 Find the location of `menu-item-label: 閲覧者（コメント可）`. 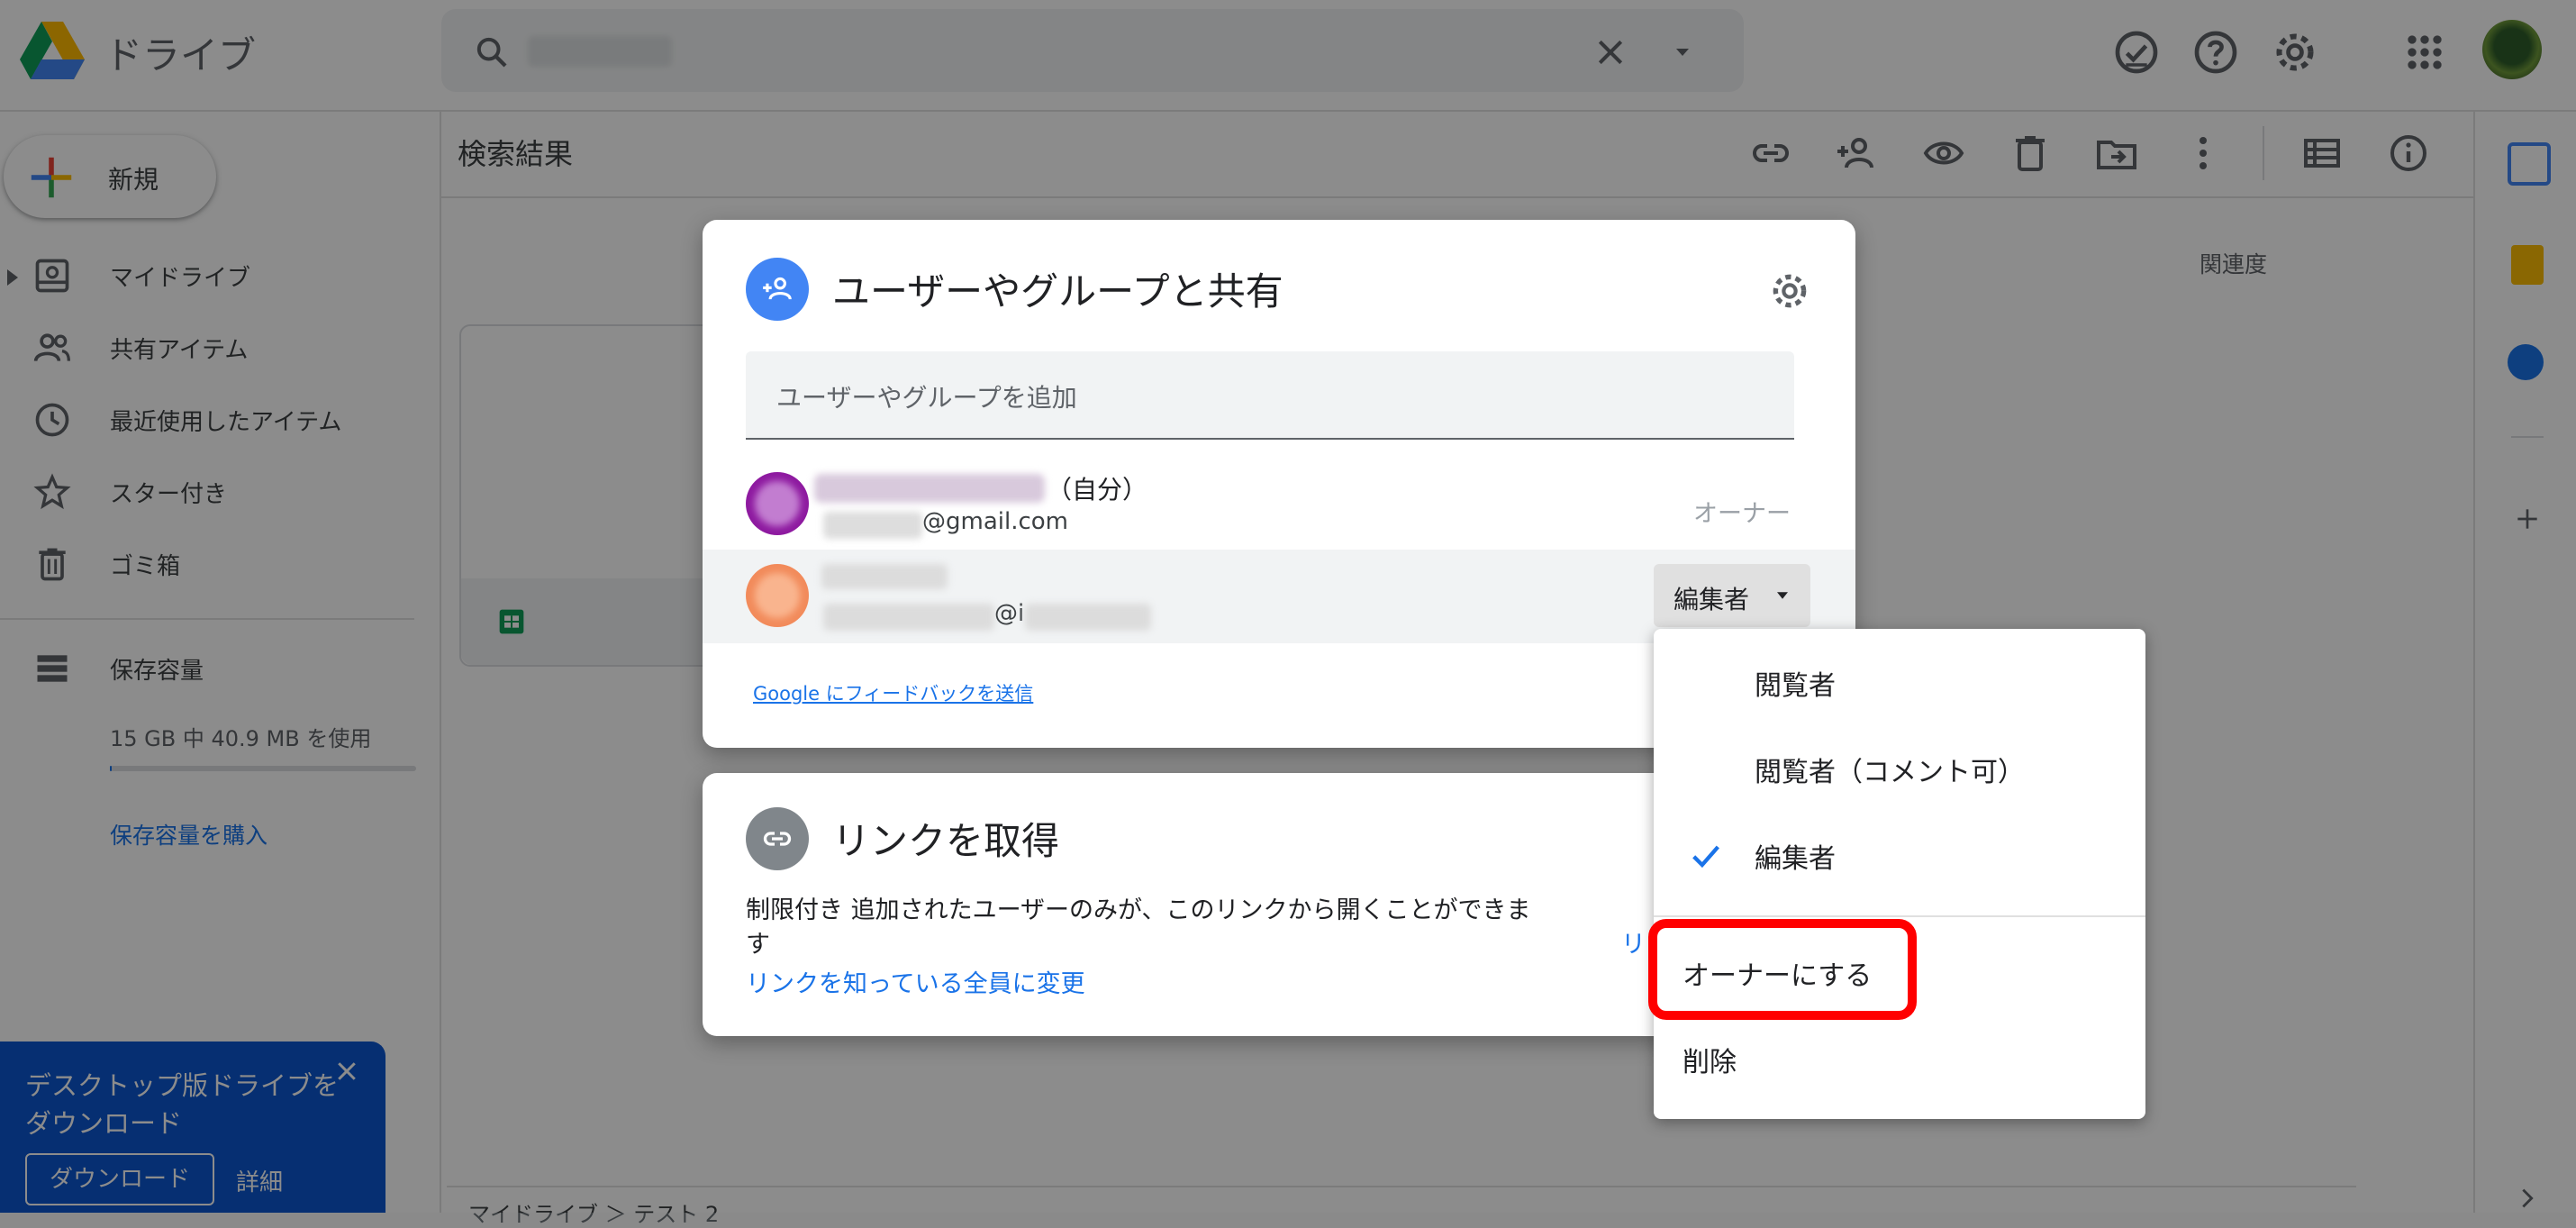

menu-item-label: 閲覧者（コメント可） is located at coordinates (1890, 772).